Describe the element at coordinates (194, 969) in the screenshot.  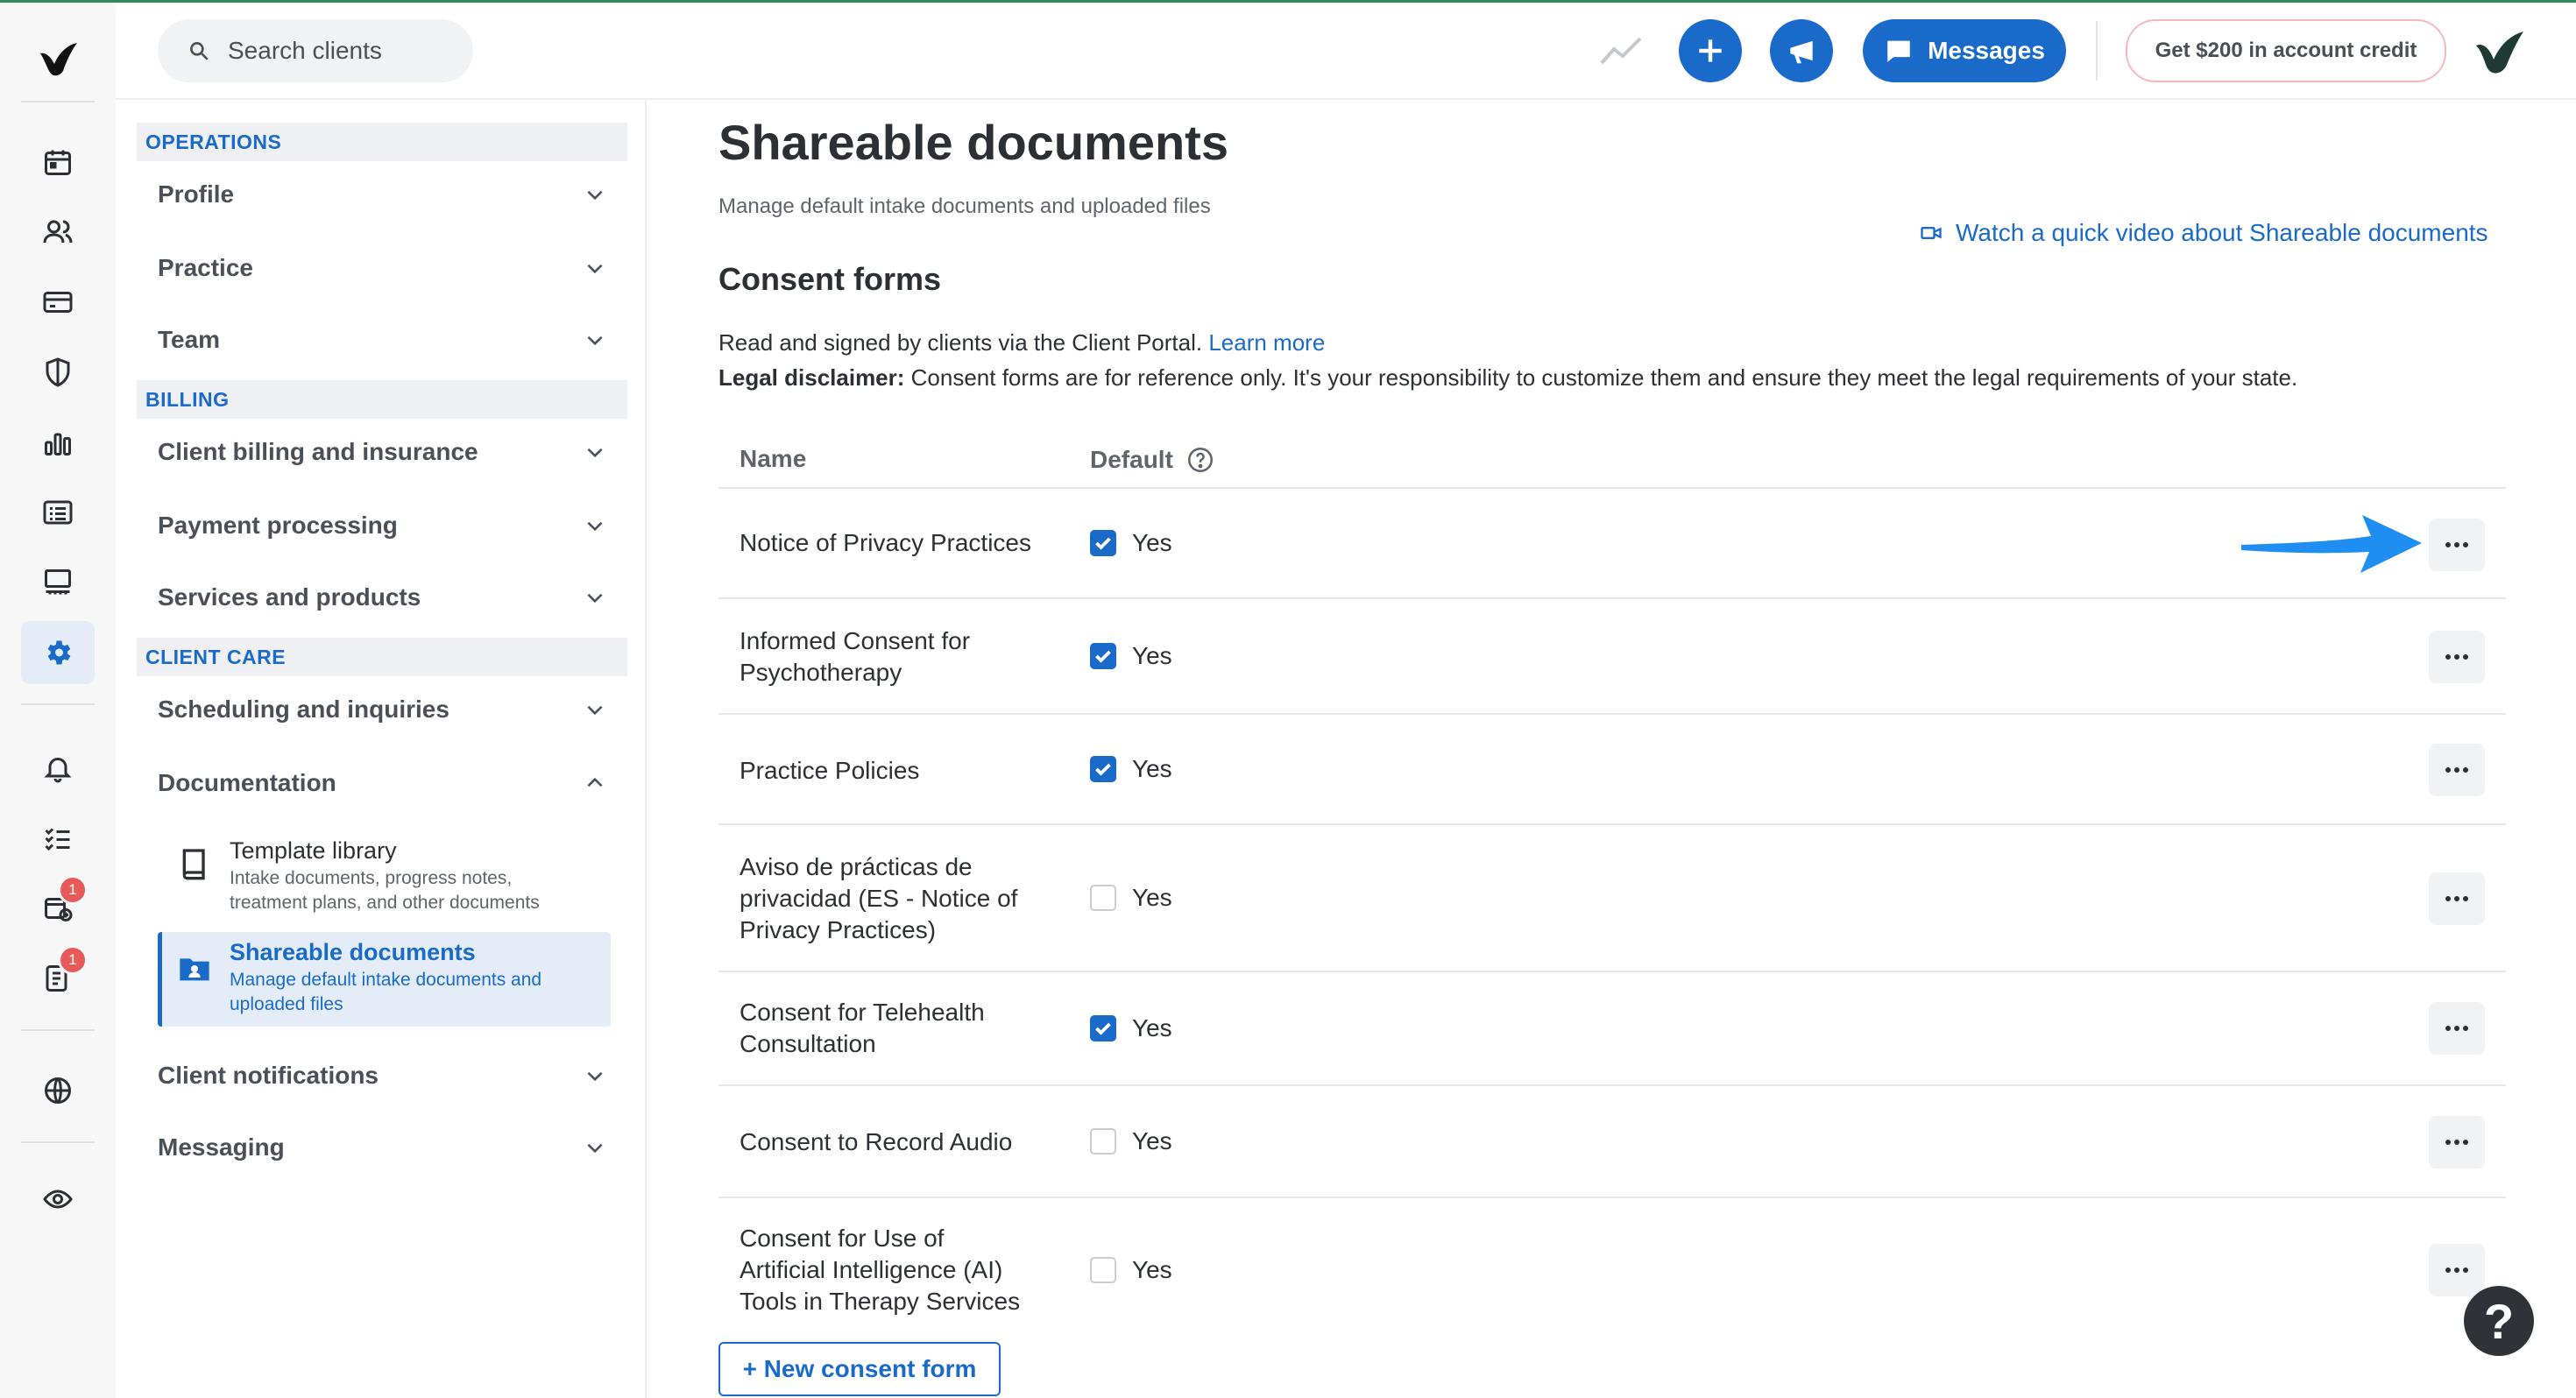
I see `folder-person-icon` at that location.